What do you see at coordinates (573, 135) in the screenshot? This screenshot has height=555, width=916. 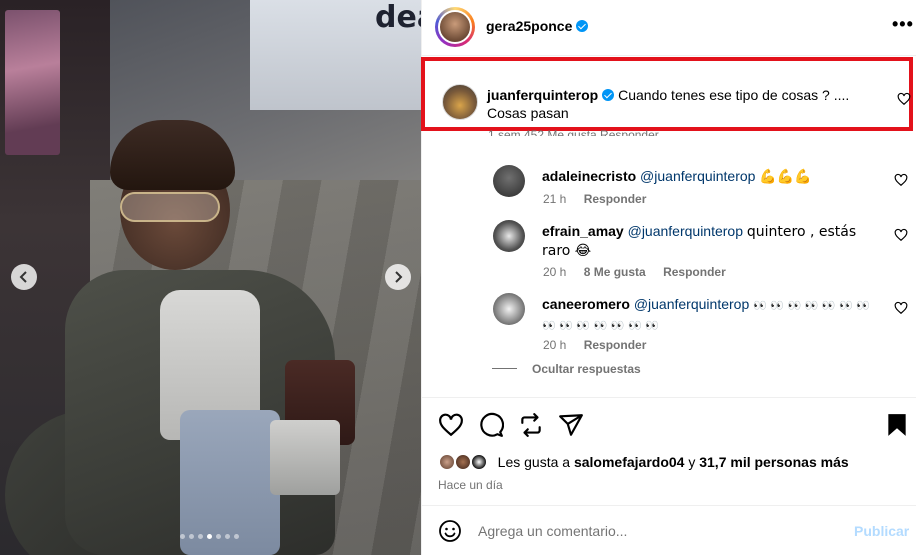 I see `main-comment-meta: 1 sem 452 Me gusta Responder` at bounding box center [573, 135].